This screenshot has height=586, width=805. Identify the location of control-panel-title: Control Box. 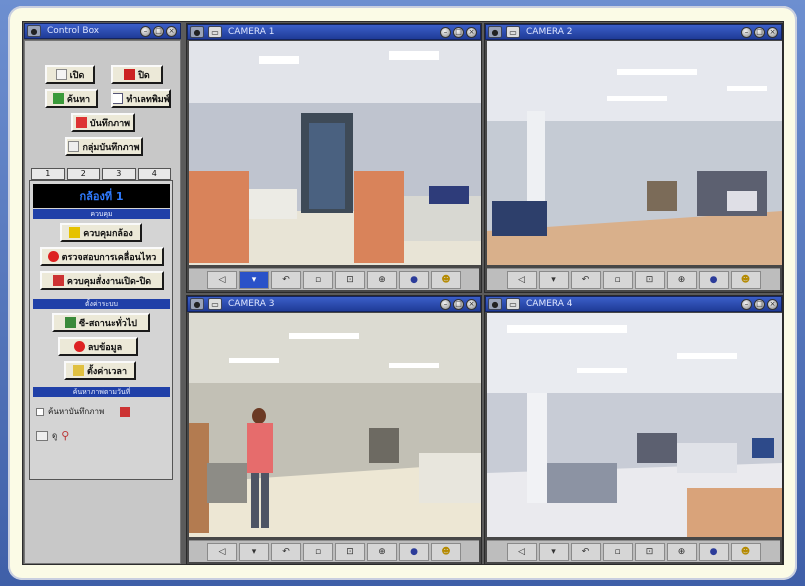
(73, 31).